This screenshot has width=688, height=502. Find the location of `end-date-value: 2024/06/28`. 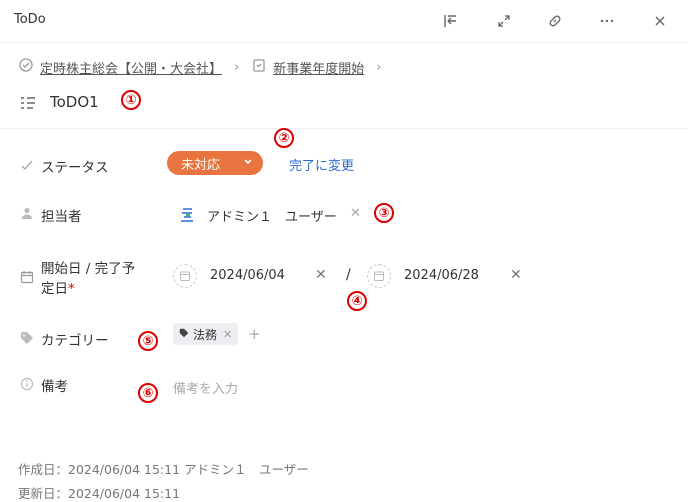

end-date-value: 2024/06/28 is located at coordinates (441, 275).